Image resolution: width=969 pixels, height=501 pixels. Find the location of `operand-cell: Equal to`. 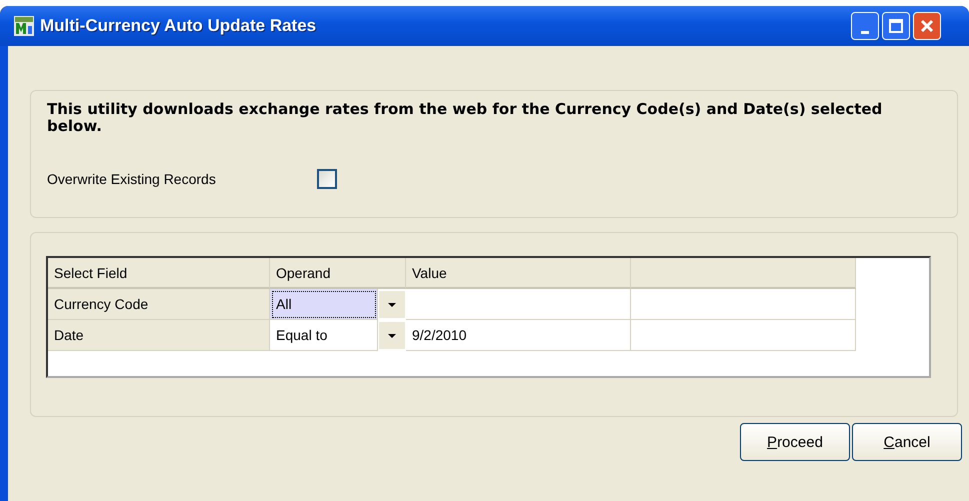

operand-cell: Equal to is located at coordinates (324, 335).